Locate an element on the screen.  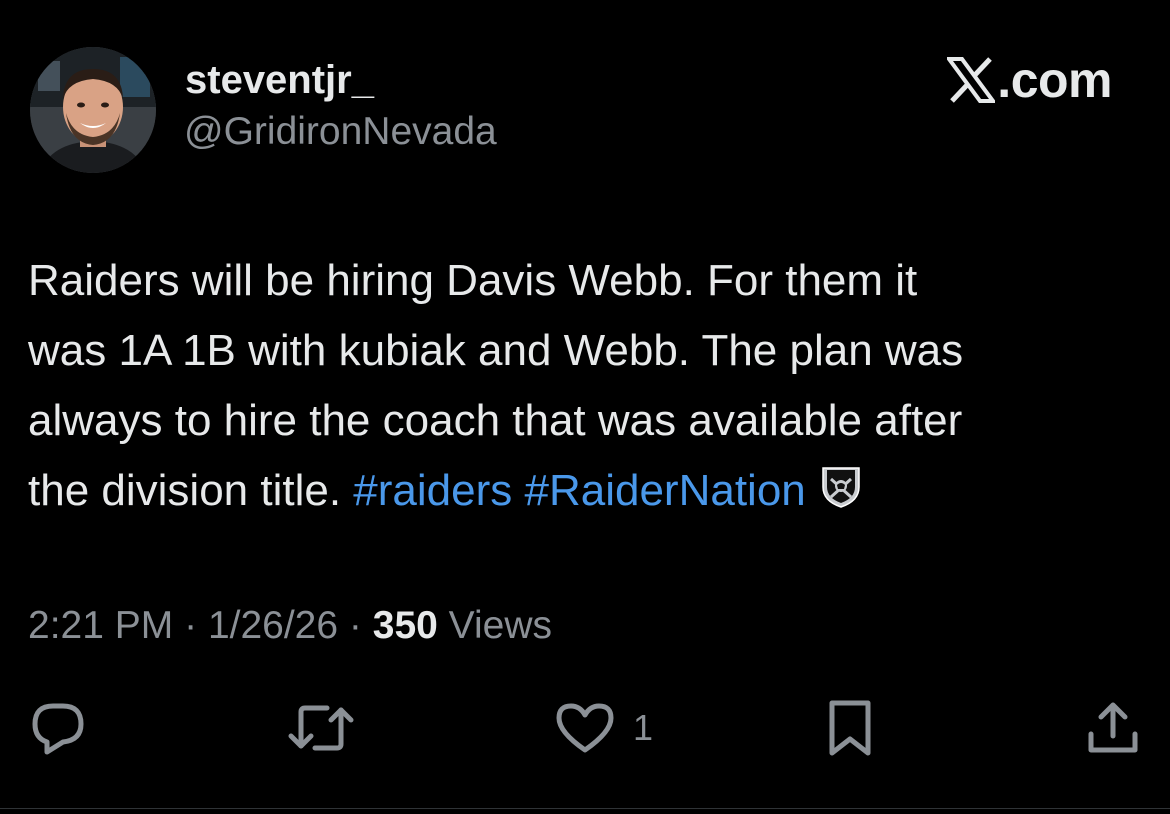
hashtag-raiders: #raiders is located at coordinates (432, 490).